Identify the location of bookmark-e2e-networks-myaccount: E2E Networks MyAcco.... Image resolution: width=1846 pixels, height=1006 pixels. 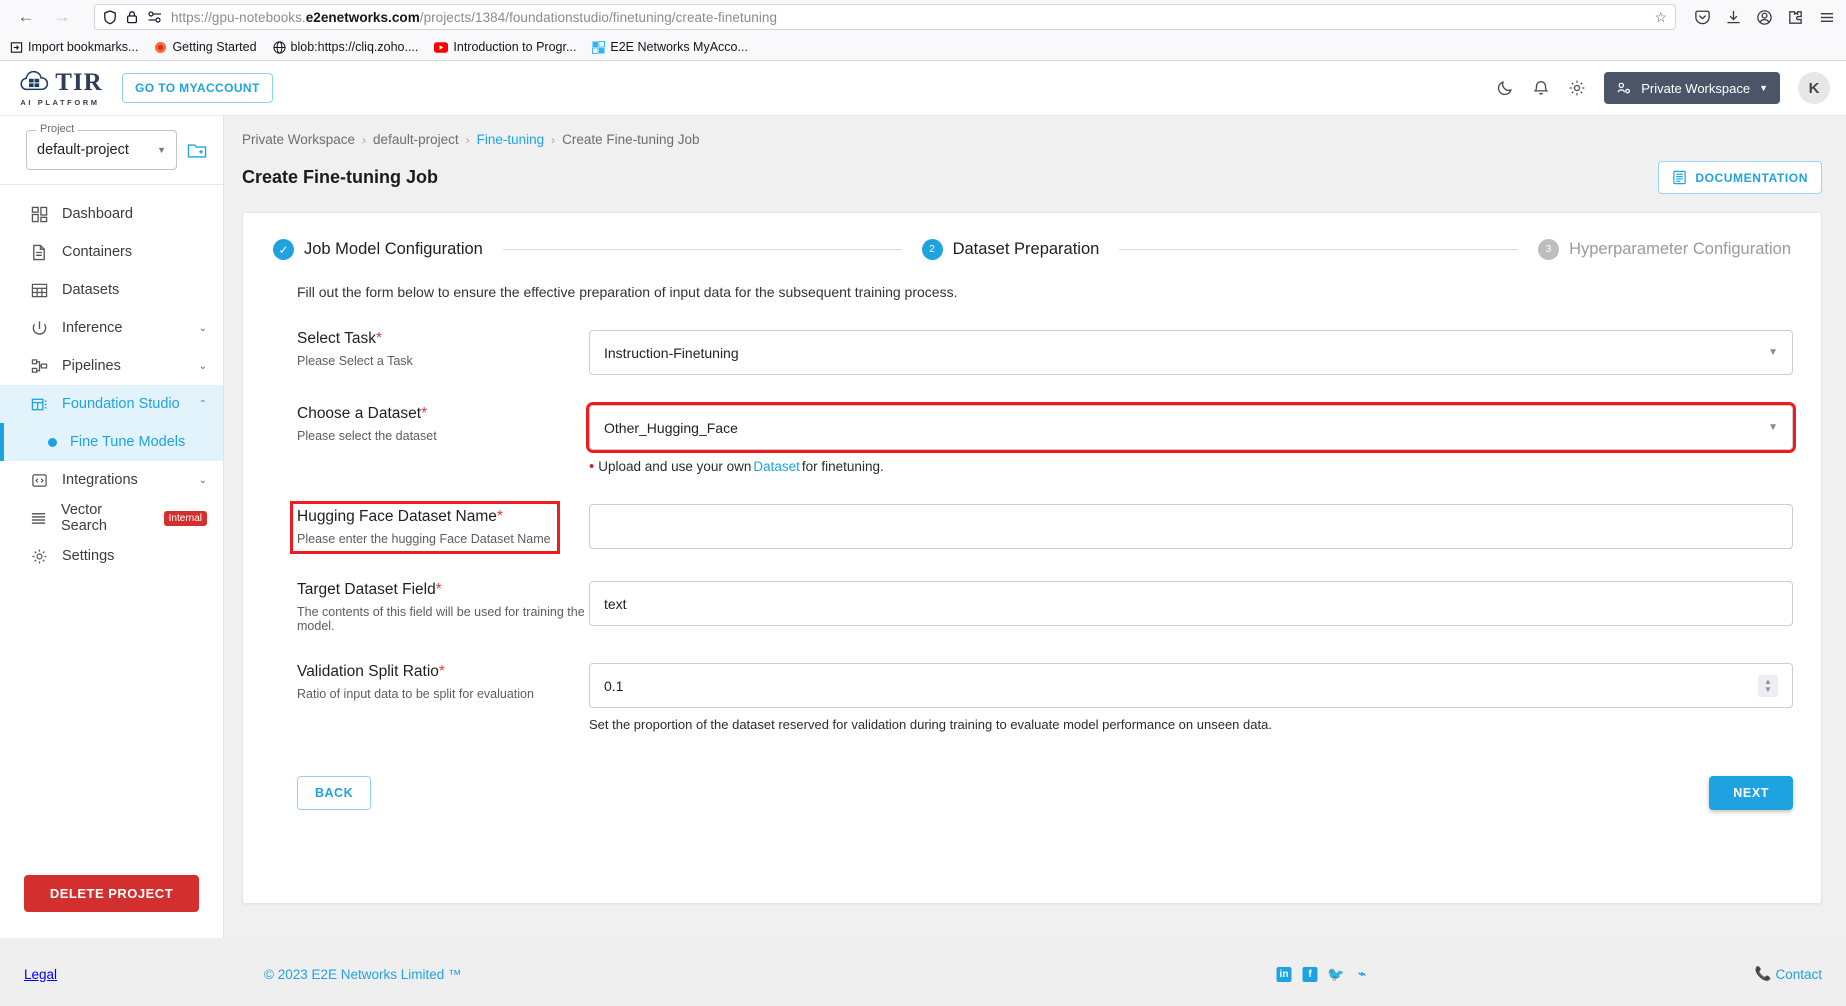
(670, 47).